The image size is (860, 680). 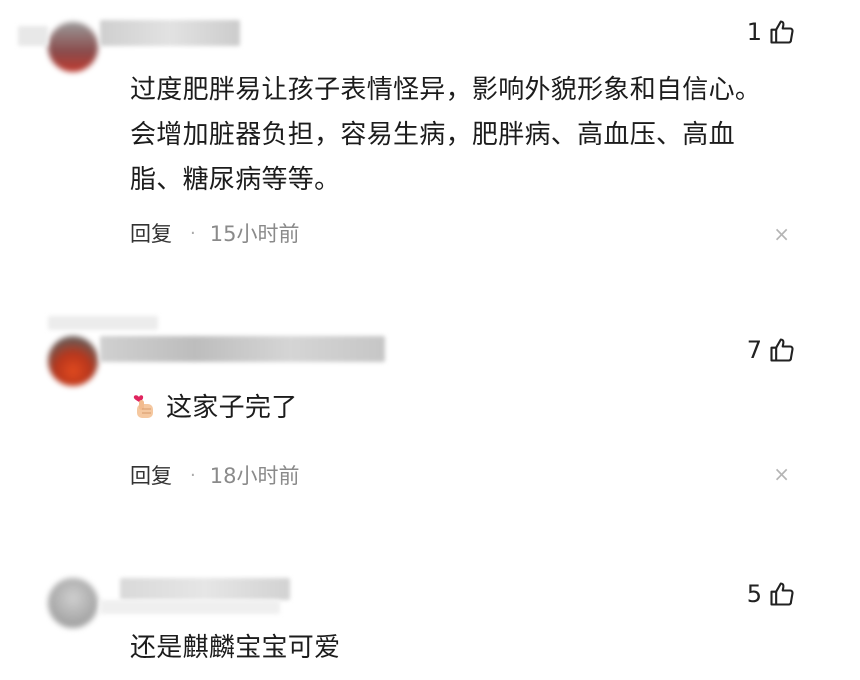 What do you see at coordinates (232, 408) in the screenshot?
I see `comment-text-body: 这家子完了` at bounding box center [232, 408].